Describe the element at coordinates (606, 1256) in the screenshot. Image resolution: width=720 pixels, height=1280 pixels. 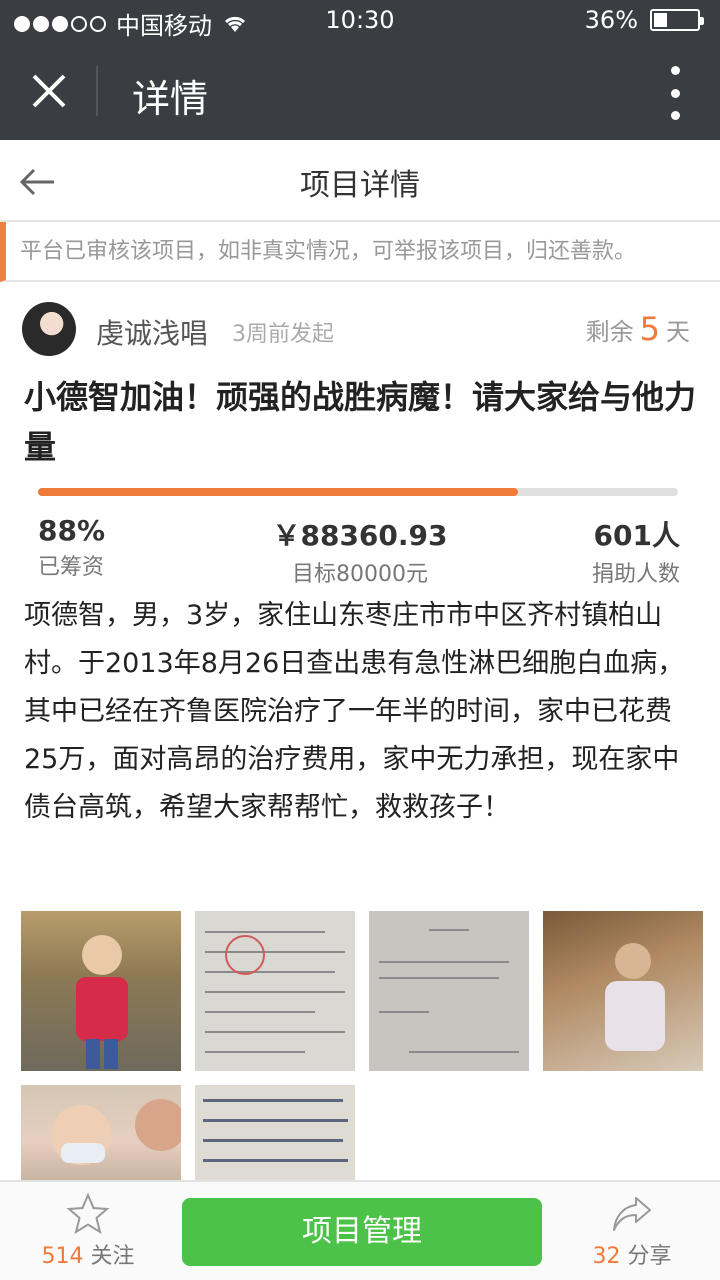
I see `share-count: 32` at that location.